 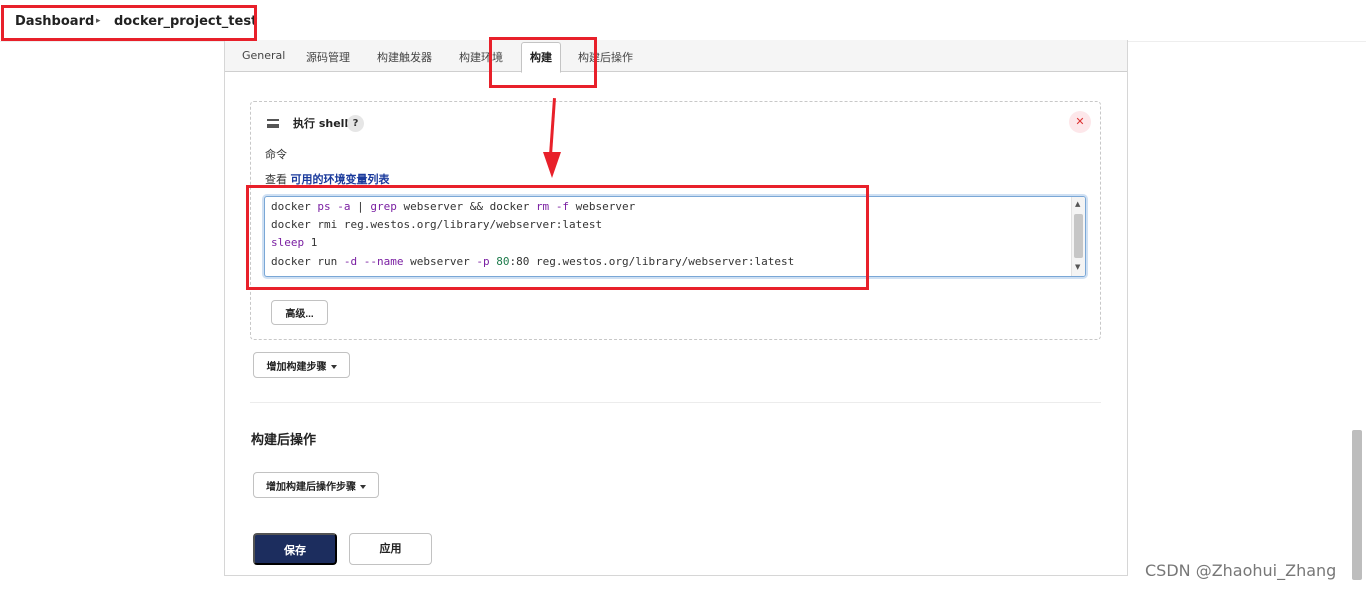 What do you see at coordinates (390, 549) in the screenshot?
I see `apply-button: 应用` at bounding box center [390, 549].